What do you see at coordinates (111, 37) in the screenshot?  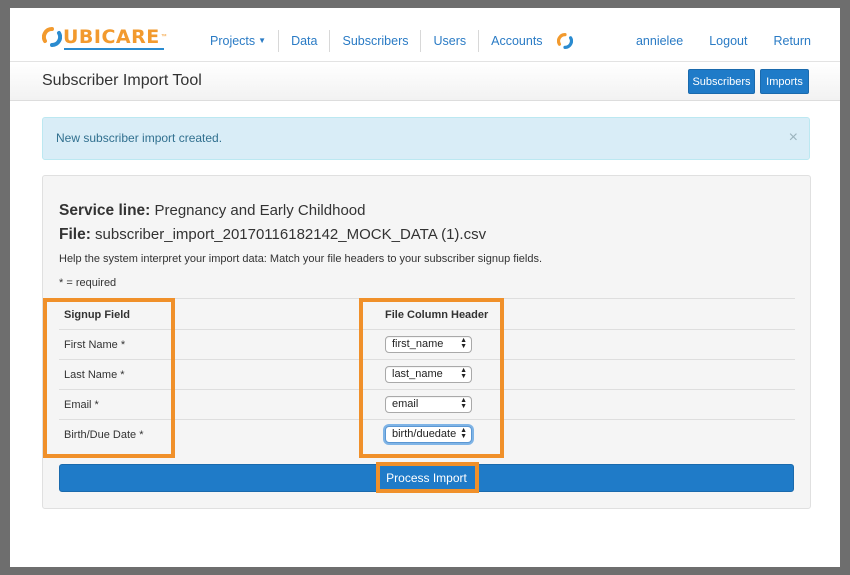 I see `logo-wordmark: UBICARE` at bounding box center [111, 37].